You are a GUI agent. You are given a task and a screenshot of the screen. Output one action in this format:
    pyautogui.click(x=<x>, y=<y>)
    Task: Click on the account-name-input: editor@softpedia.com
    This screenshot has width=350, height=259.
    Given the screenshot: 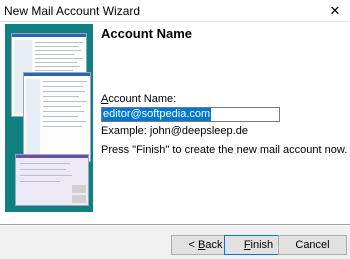 What is the action you would take?
    pyautogui.click(x=190, y=114)
    